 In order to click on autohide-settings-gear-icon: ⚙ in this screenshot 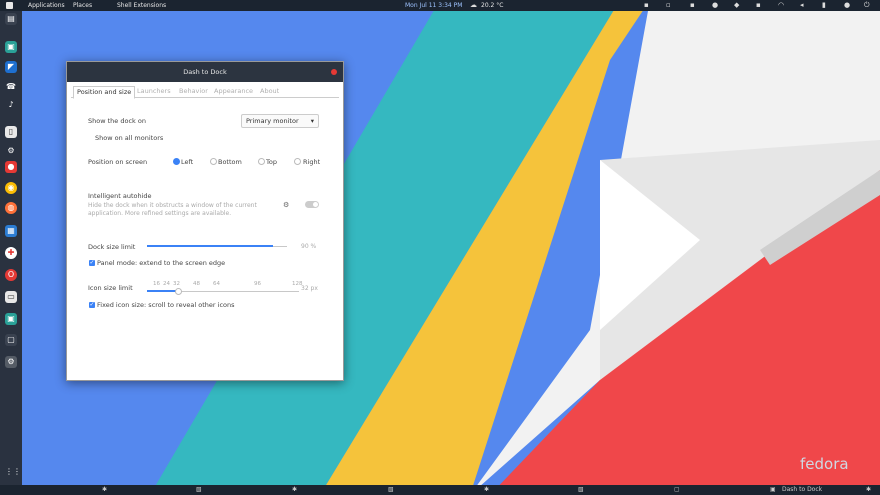, I will do `click(286, 205)`.